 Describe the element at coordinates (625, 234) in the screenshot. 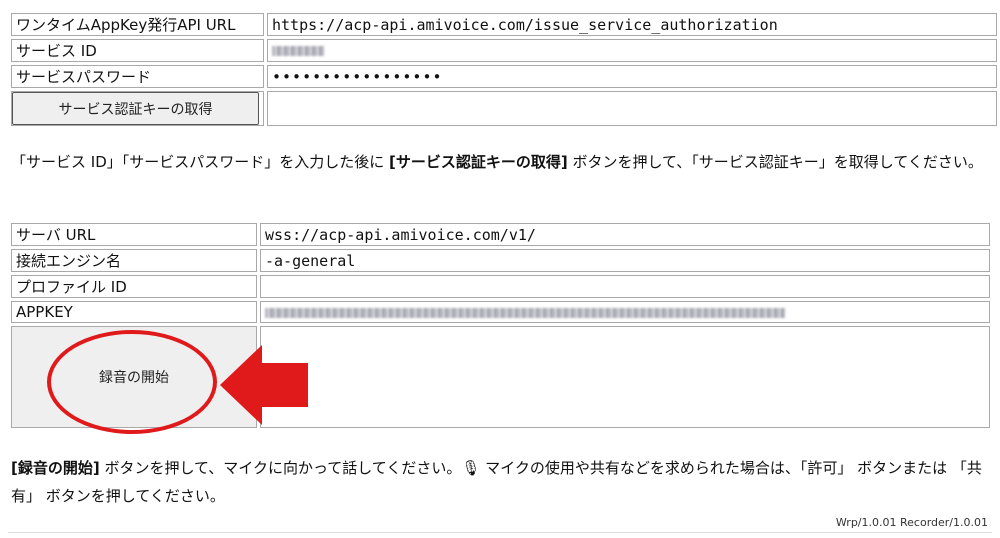

I see `server-url-field: wss://acp-api.amivoice.com/v1/` at that location.